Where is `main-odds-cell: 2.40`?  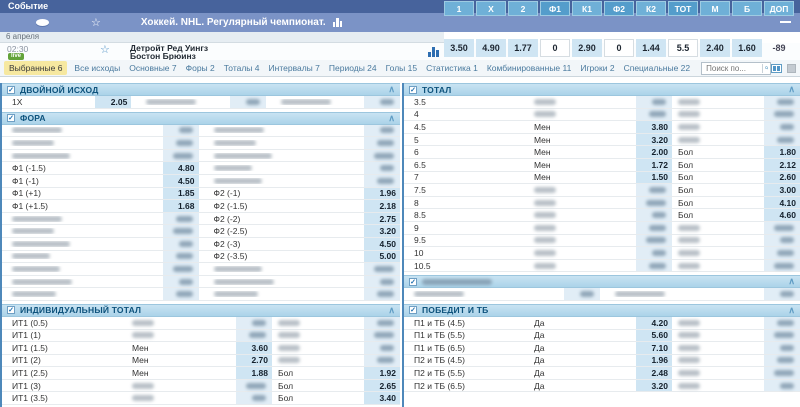
main-odds-cell: 2.40 is located at coordinates (715, 48).